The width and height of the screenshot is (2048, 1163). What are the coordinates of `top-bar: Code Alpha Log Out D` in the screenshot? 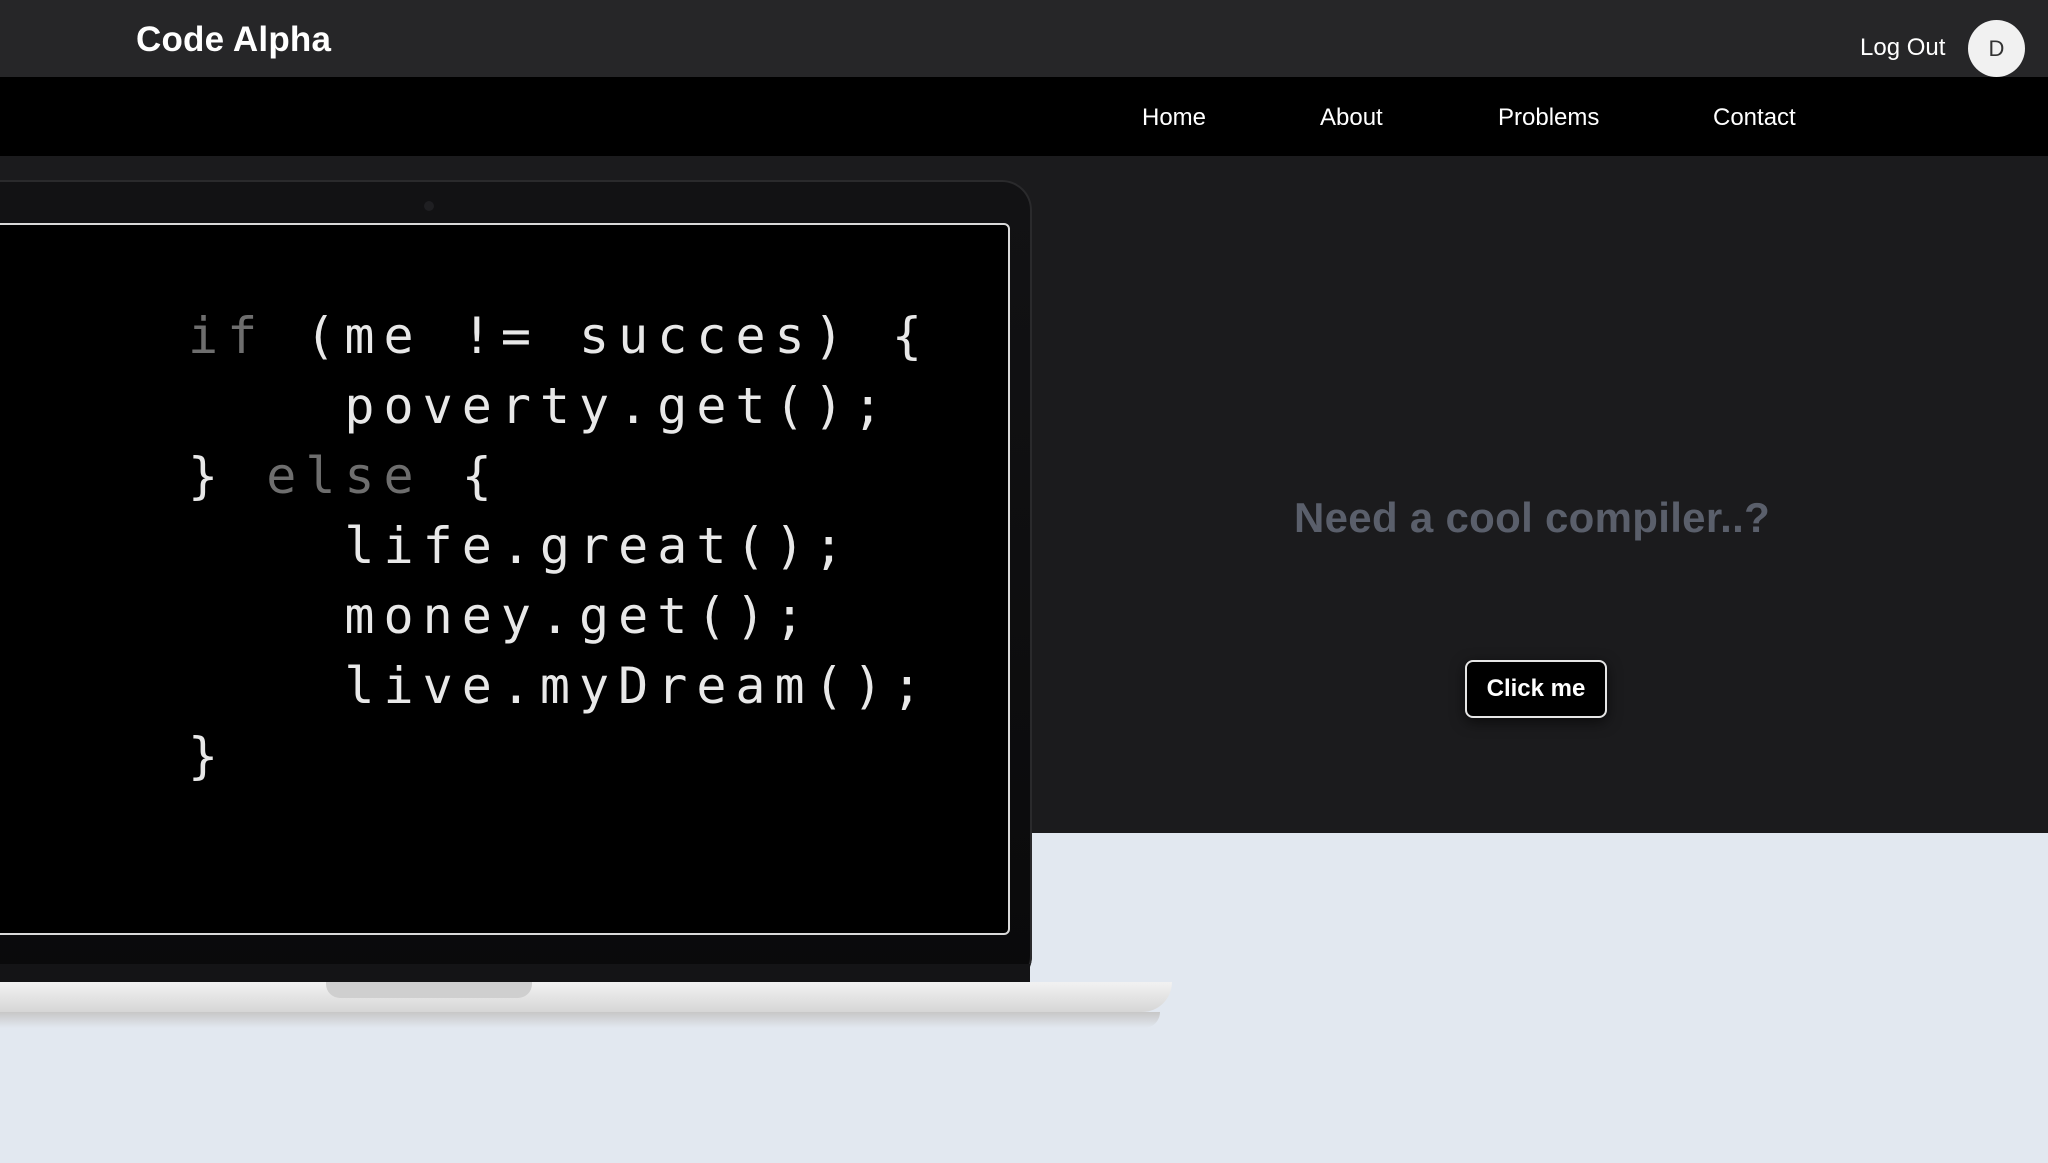 It's located at (1024, 38).